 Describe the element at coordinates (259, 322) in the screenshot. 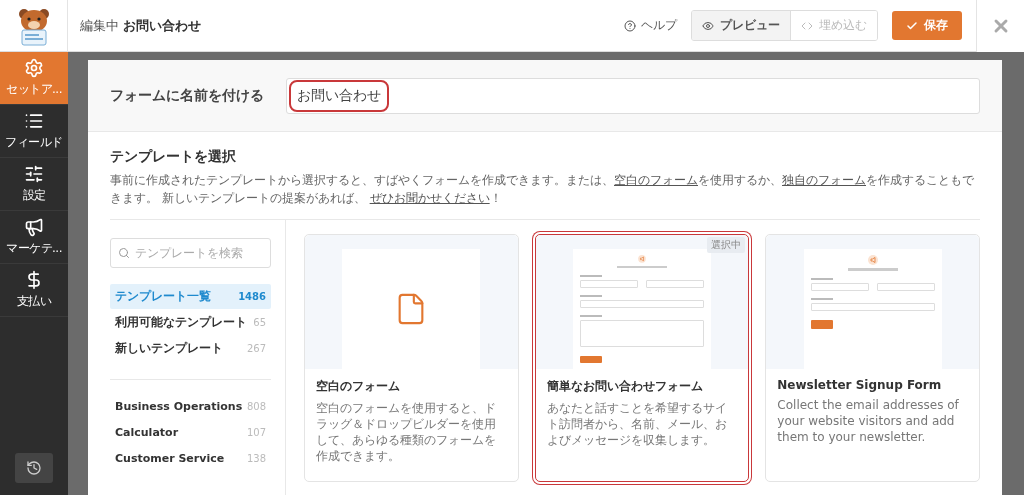

I see `category-count: 65` at that location.